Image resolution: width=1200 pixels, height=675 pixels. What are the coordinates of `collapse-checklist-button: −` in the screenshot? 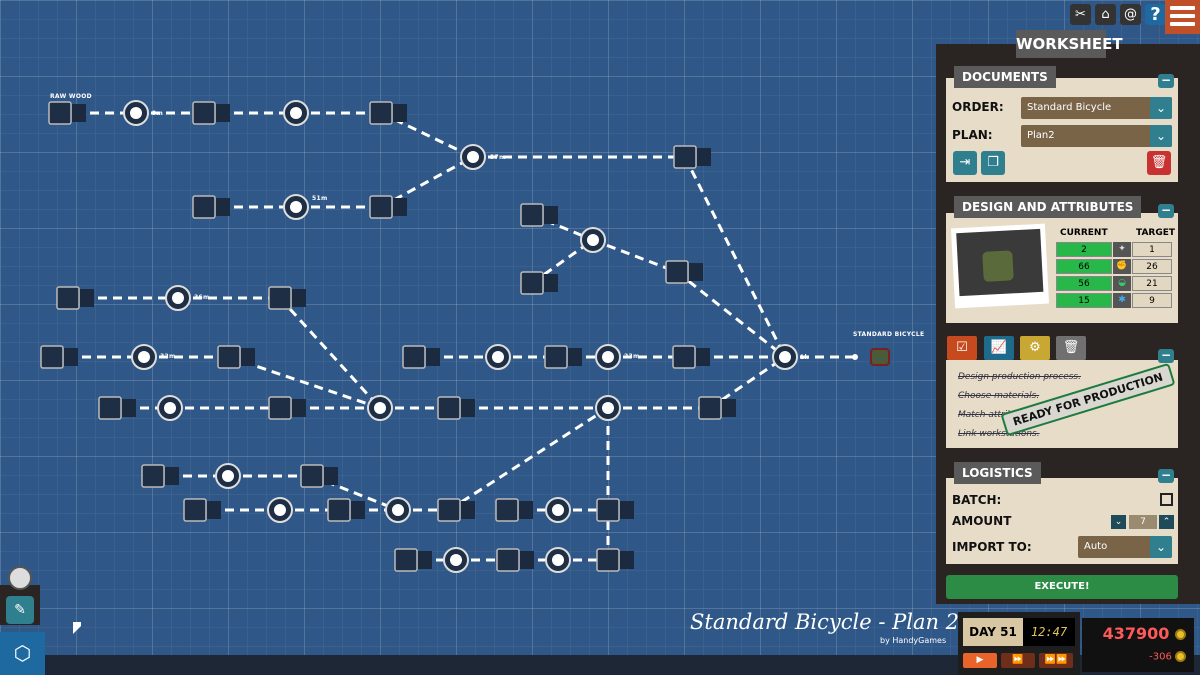 It's located at (1166, 356).